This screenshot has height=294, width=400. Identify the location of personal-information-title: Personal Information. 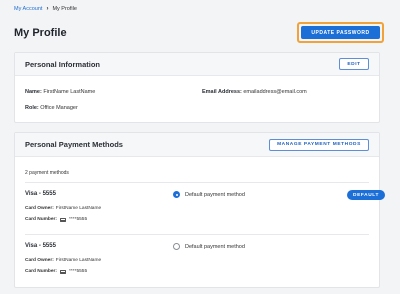
(63, 64).